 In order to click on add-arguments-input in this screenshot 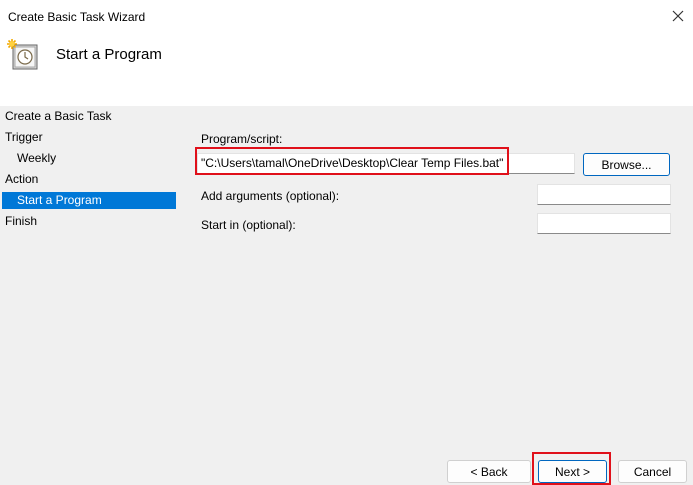, I will do `click(604, 194)`.